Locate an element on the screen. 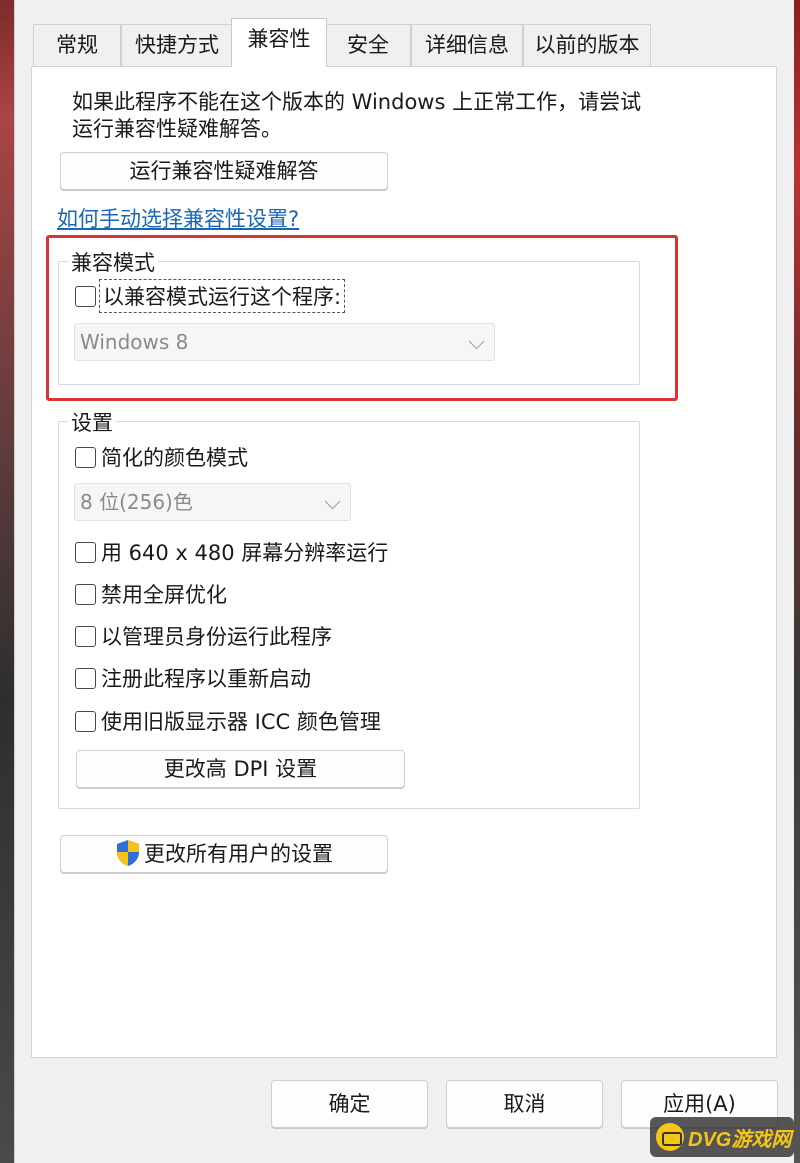  option-row-fullscreen: 禁用全屏优化 is located at coordinates (151, 594).